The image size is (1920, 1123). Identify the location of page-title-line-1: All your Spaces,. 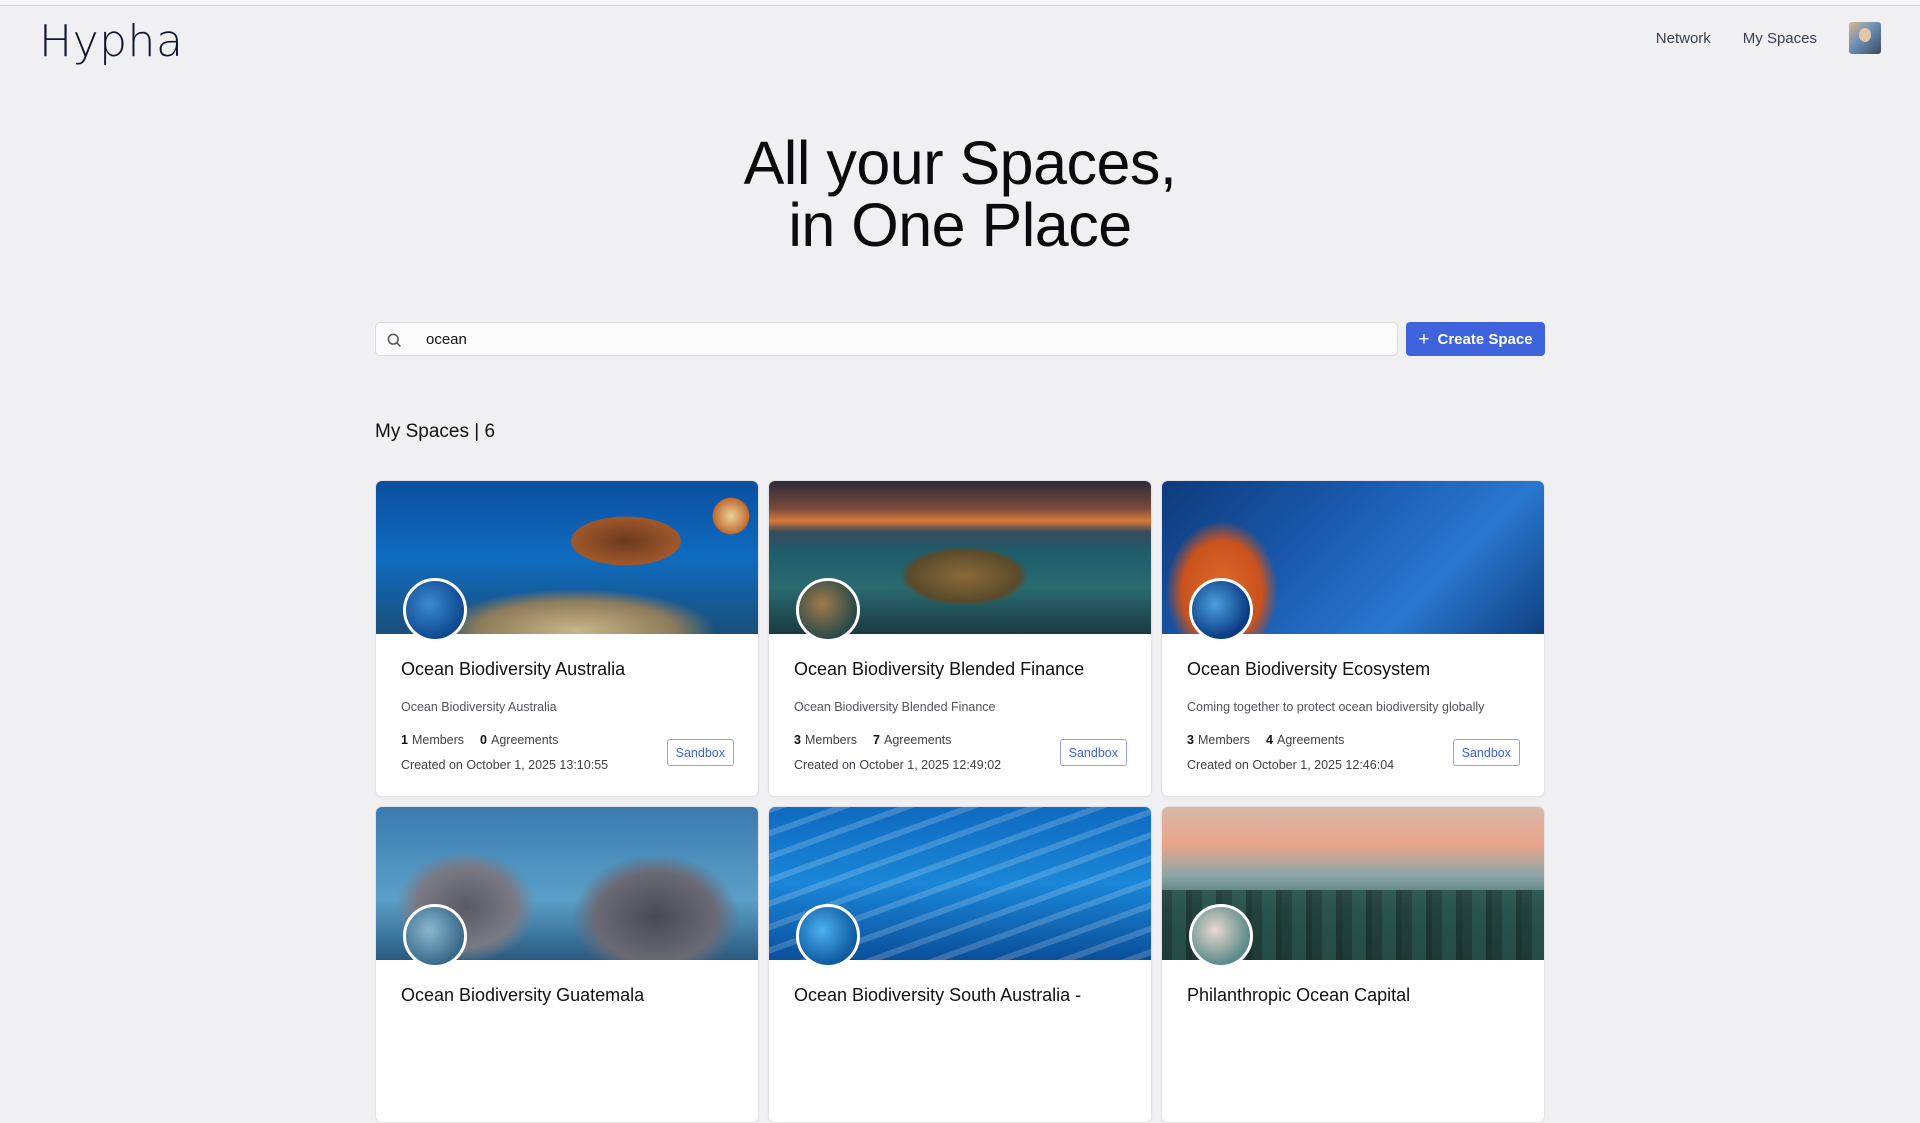
(960, 163).